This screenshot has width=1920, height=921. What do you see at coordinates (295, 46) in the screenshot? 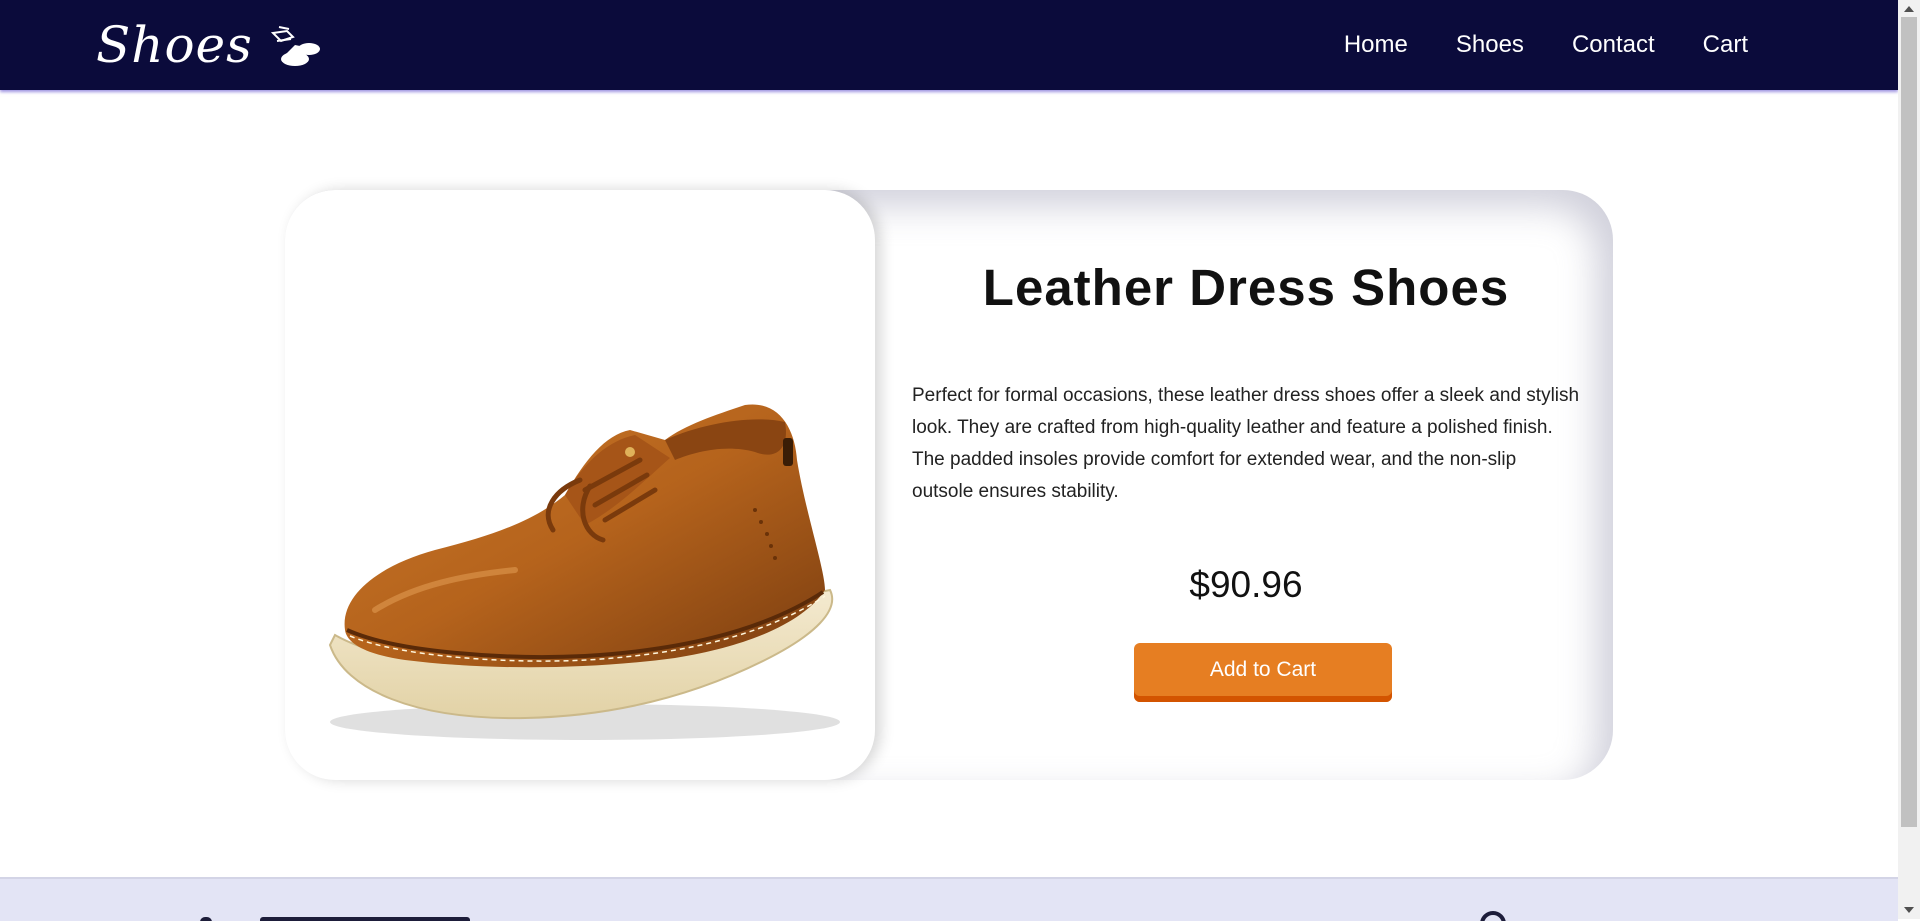
I see `shoes-icon` at bounding box center [295, 46].